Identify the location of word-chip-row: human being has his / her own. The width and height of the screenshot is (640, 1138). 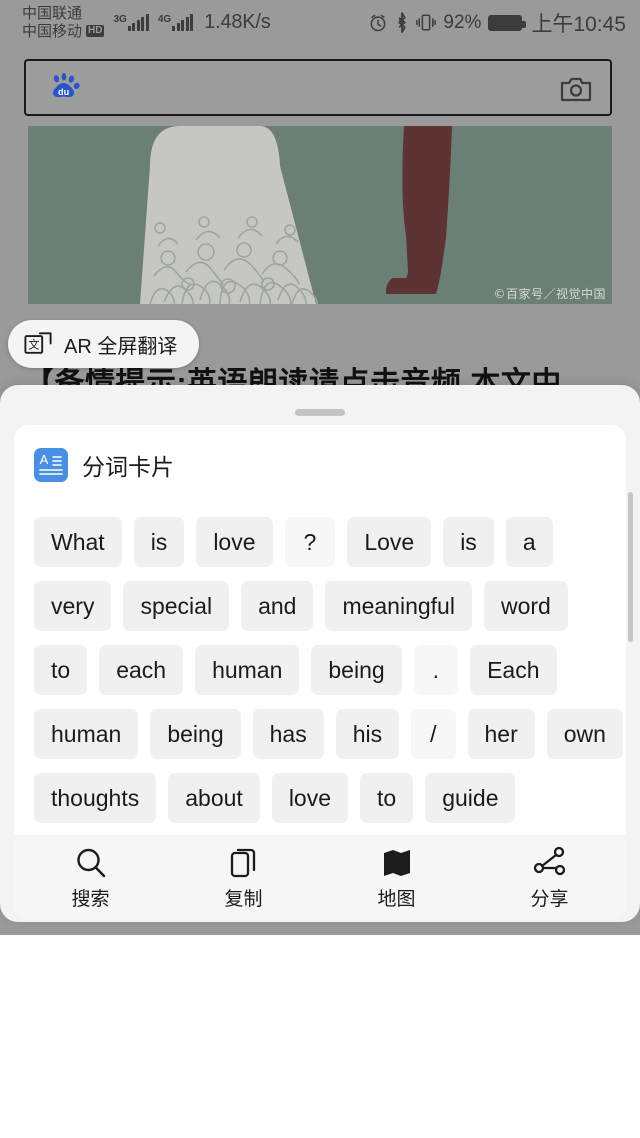
(328, 734).